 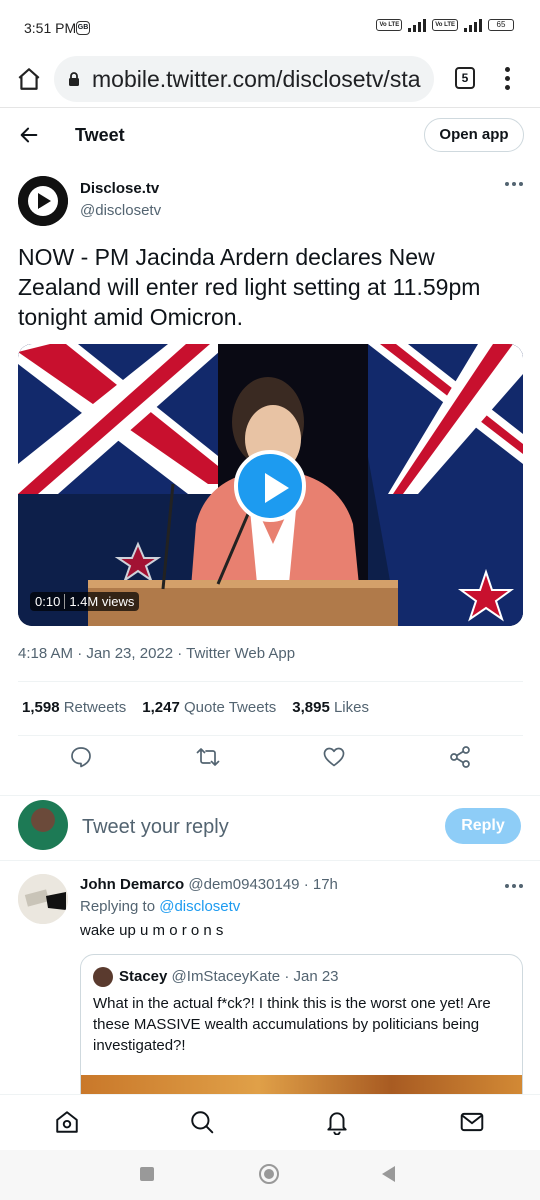 I want to click on reply-author-handle: @dem09430149, so click(x=243, y=884).